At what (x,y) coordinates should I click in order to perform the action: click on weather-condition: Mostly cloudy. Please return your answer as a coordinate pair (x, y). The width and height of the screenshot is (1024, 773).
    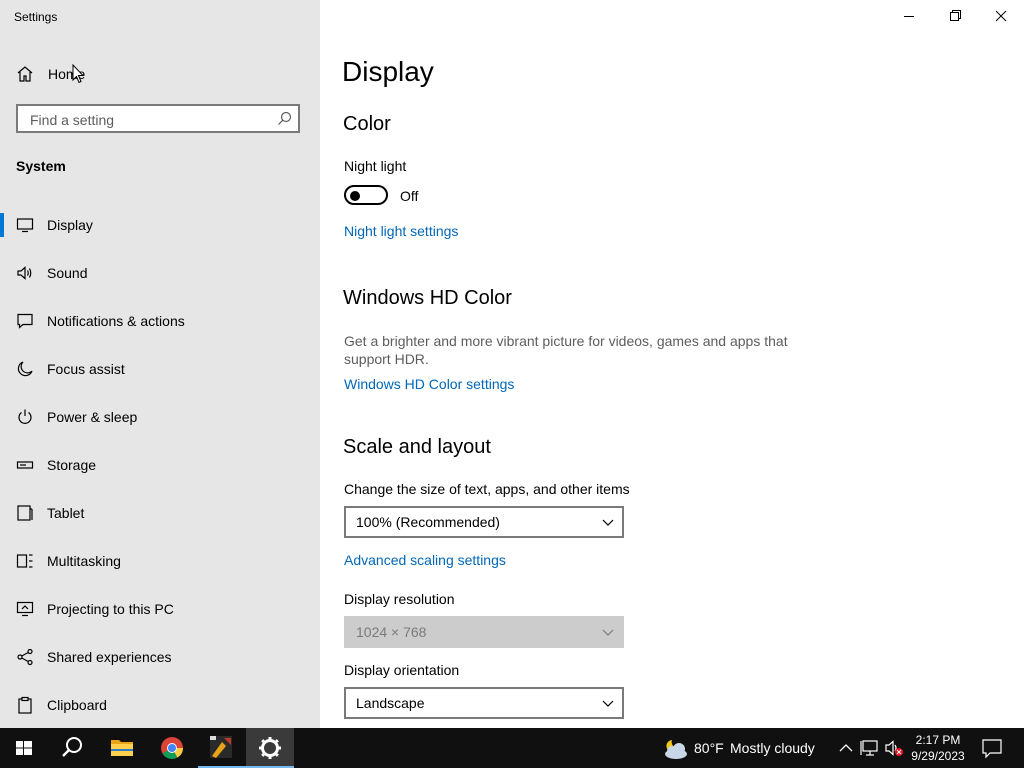
    Looking at the image, I should click on (772, 748).